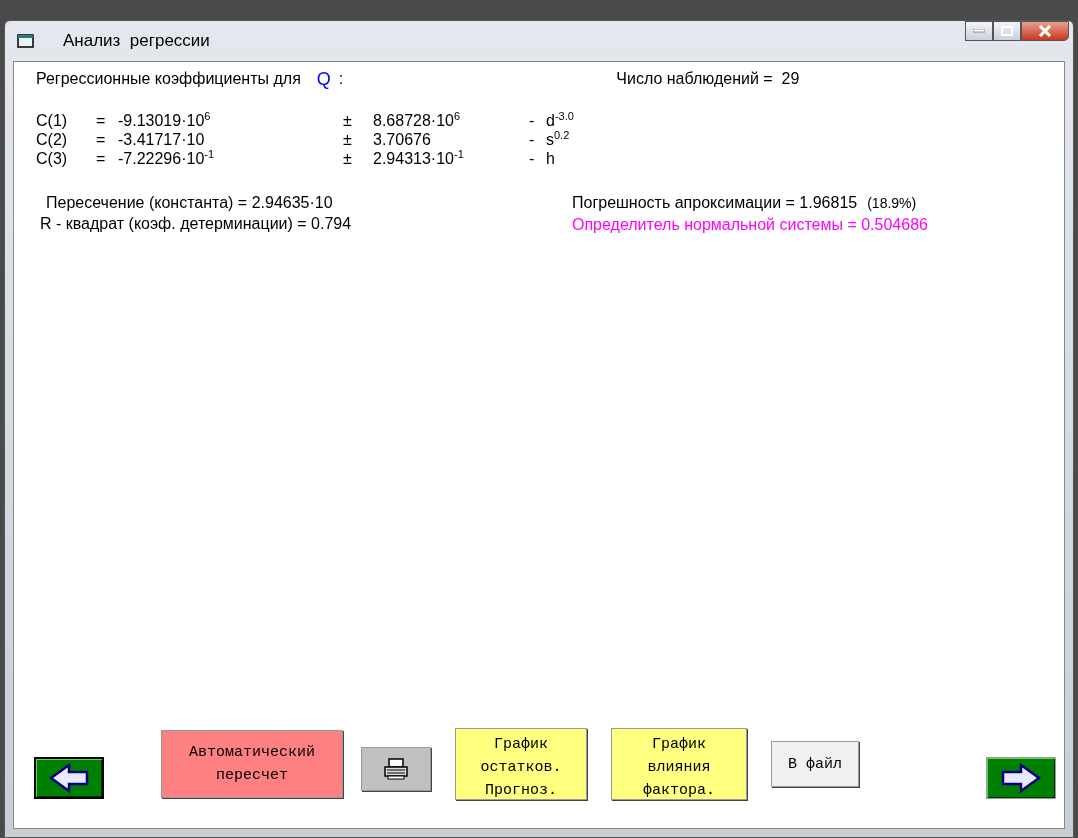  I want to click on action-button: В файл, so click(815, 764).